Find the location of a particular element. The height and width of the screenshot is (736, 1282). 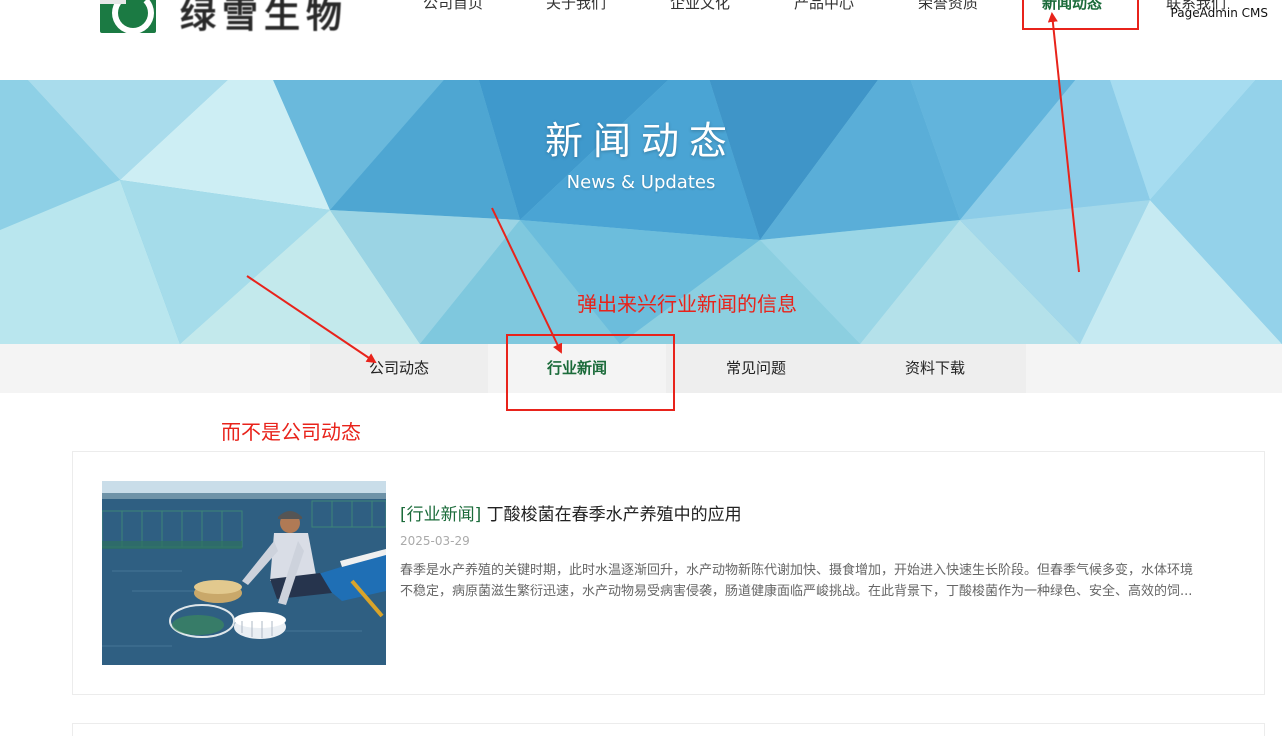

page-subtitle: News & Updates is located at coordinates (641, 182).